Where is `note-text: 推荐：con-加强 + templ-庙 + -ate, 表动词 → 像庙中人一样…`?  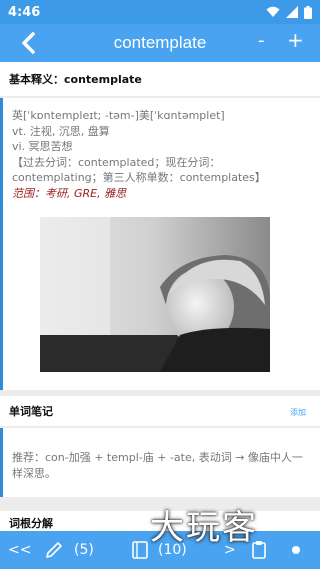
note-text: 推荐：con-加强 + templ-庙 + -ate, 表动词 → 像庙中人一样… is located at coordinates (157, 465).